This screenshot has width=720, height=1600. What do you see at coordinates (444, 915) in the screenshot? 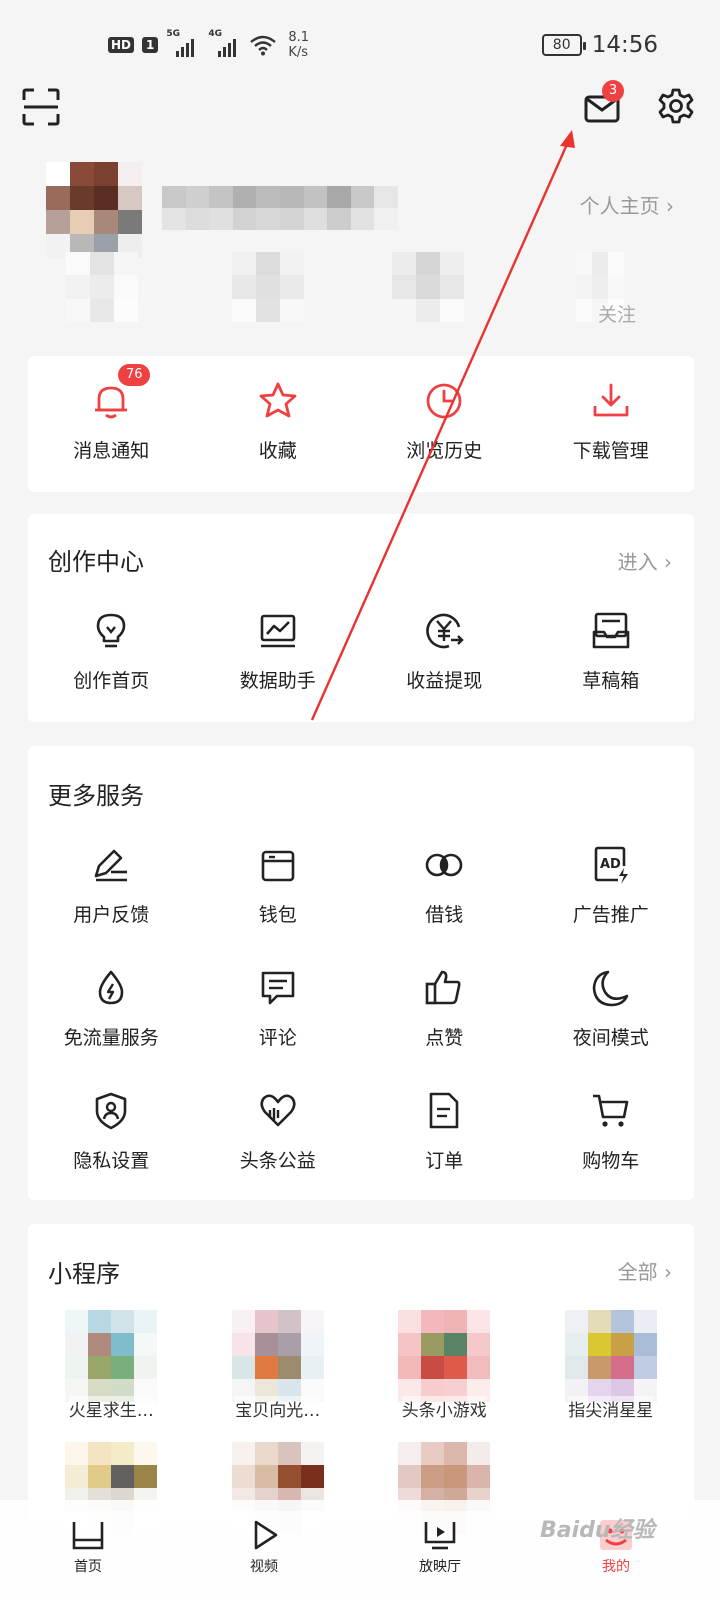
I see `service-label: 借钱` at bounding box center [444, 915].